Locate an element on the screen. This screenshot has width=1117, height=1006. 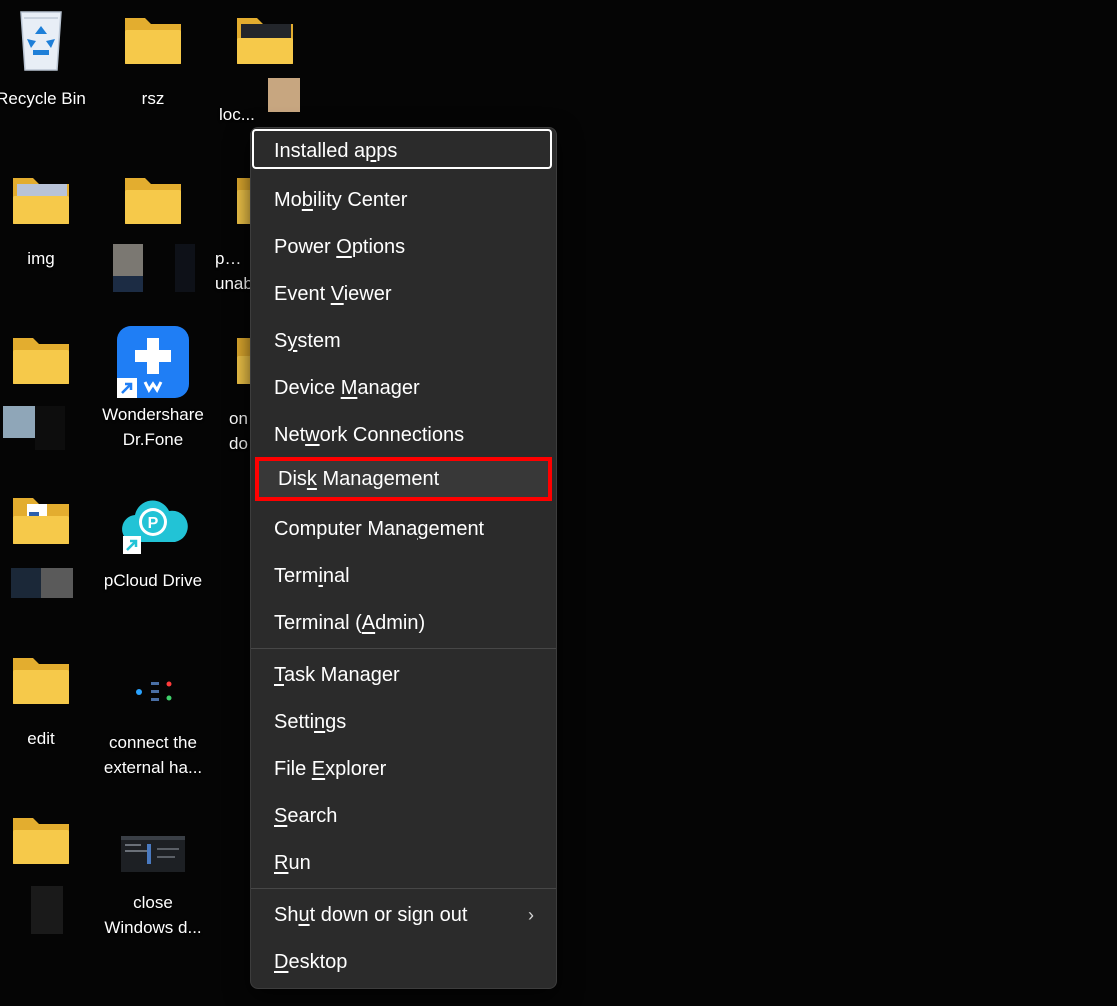
menu-item-settings: Settings is located at coordinates (403, 722).